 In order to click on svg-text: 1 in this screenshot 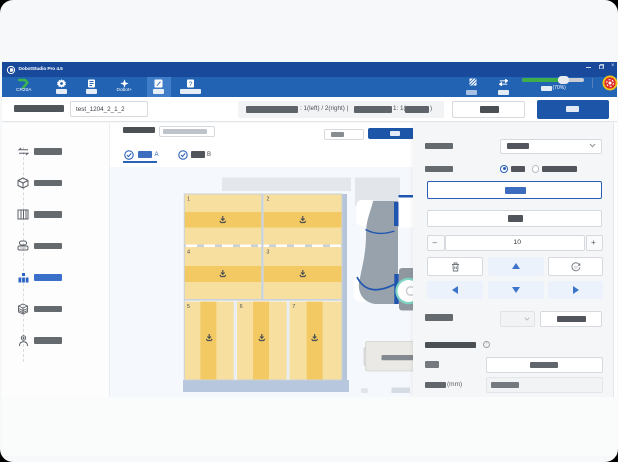, I will do `click(188, 200)`.